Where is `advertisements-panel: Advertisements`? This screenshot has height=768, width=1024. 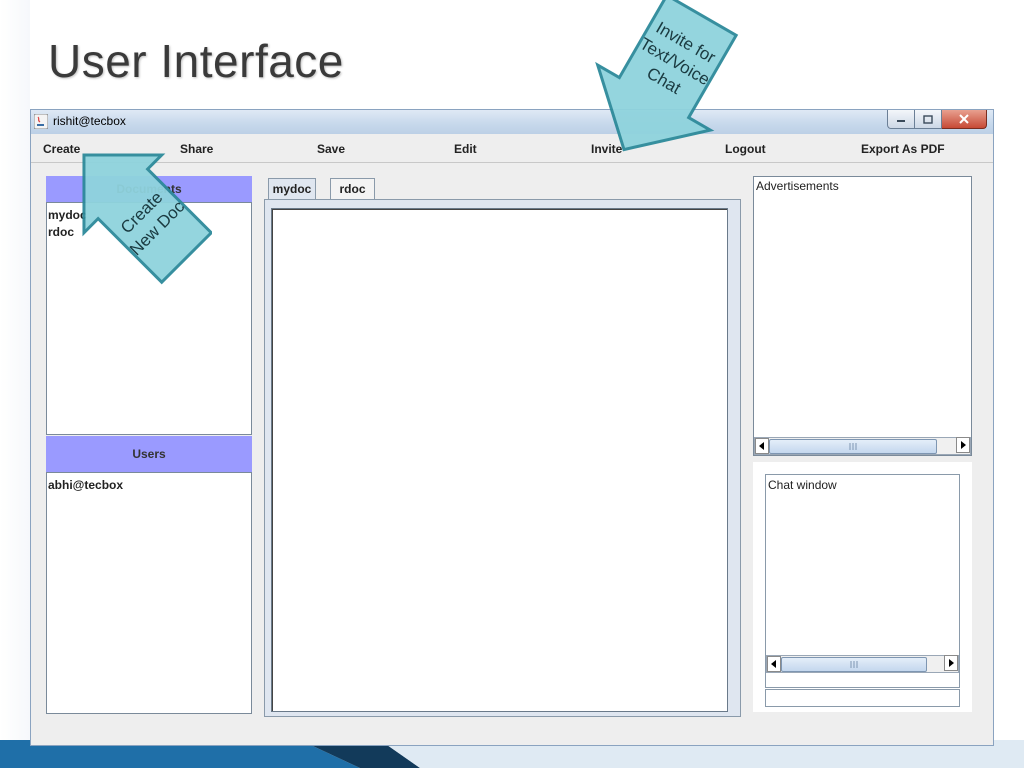 advertisements-panel: Advertisements is located at coordinates (862, 316).